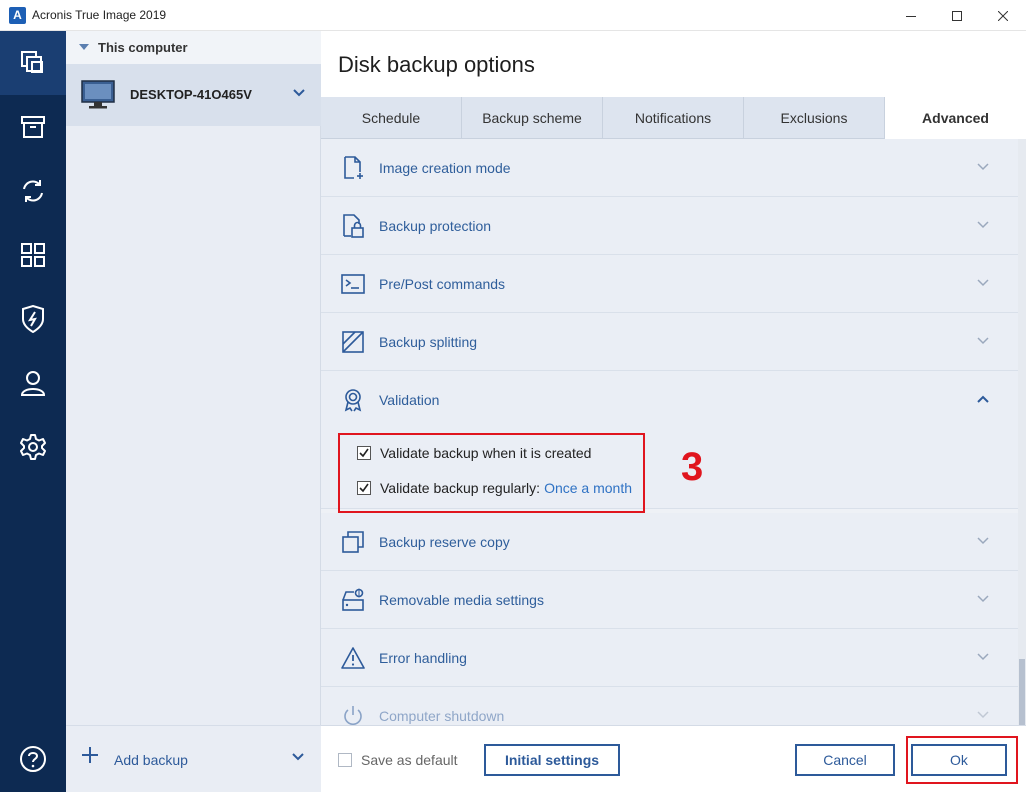  I want to click on option-label: Backup splitting, so click(428, 342).